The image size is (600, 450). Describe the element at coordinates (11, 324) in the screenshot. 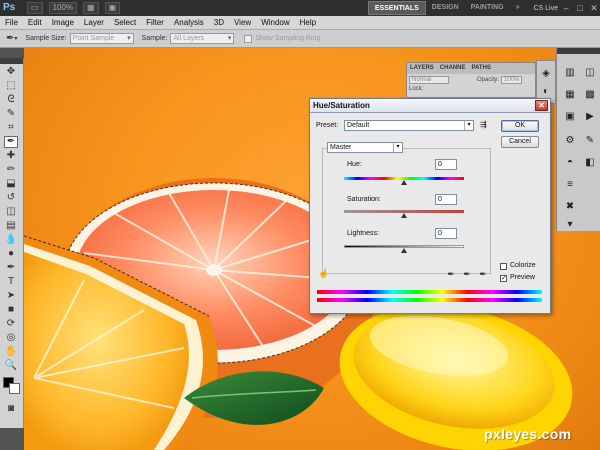

I see `3d-rotate-tool-icon: ⟳` at that location.